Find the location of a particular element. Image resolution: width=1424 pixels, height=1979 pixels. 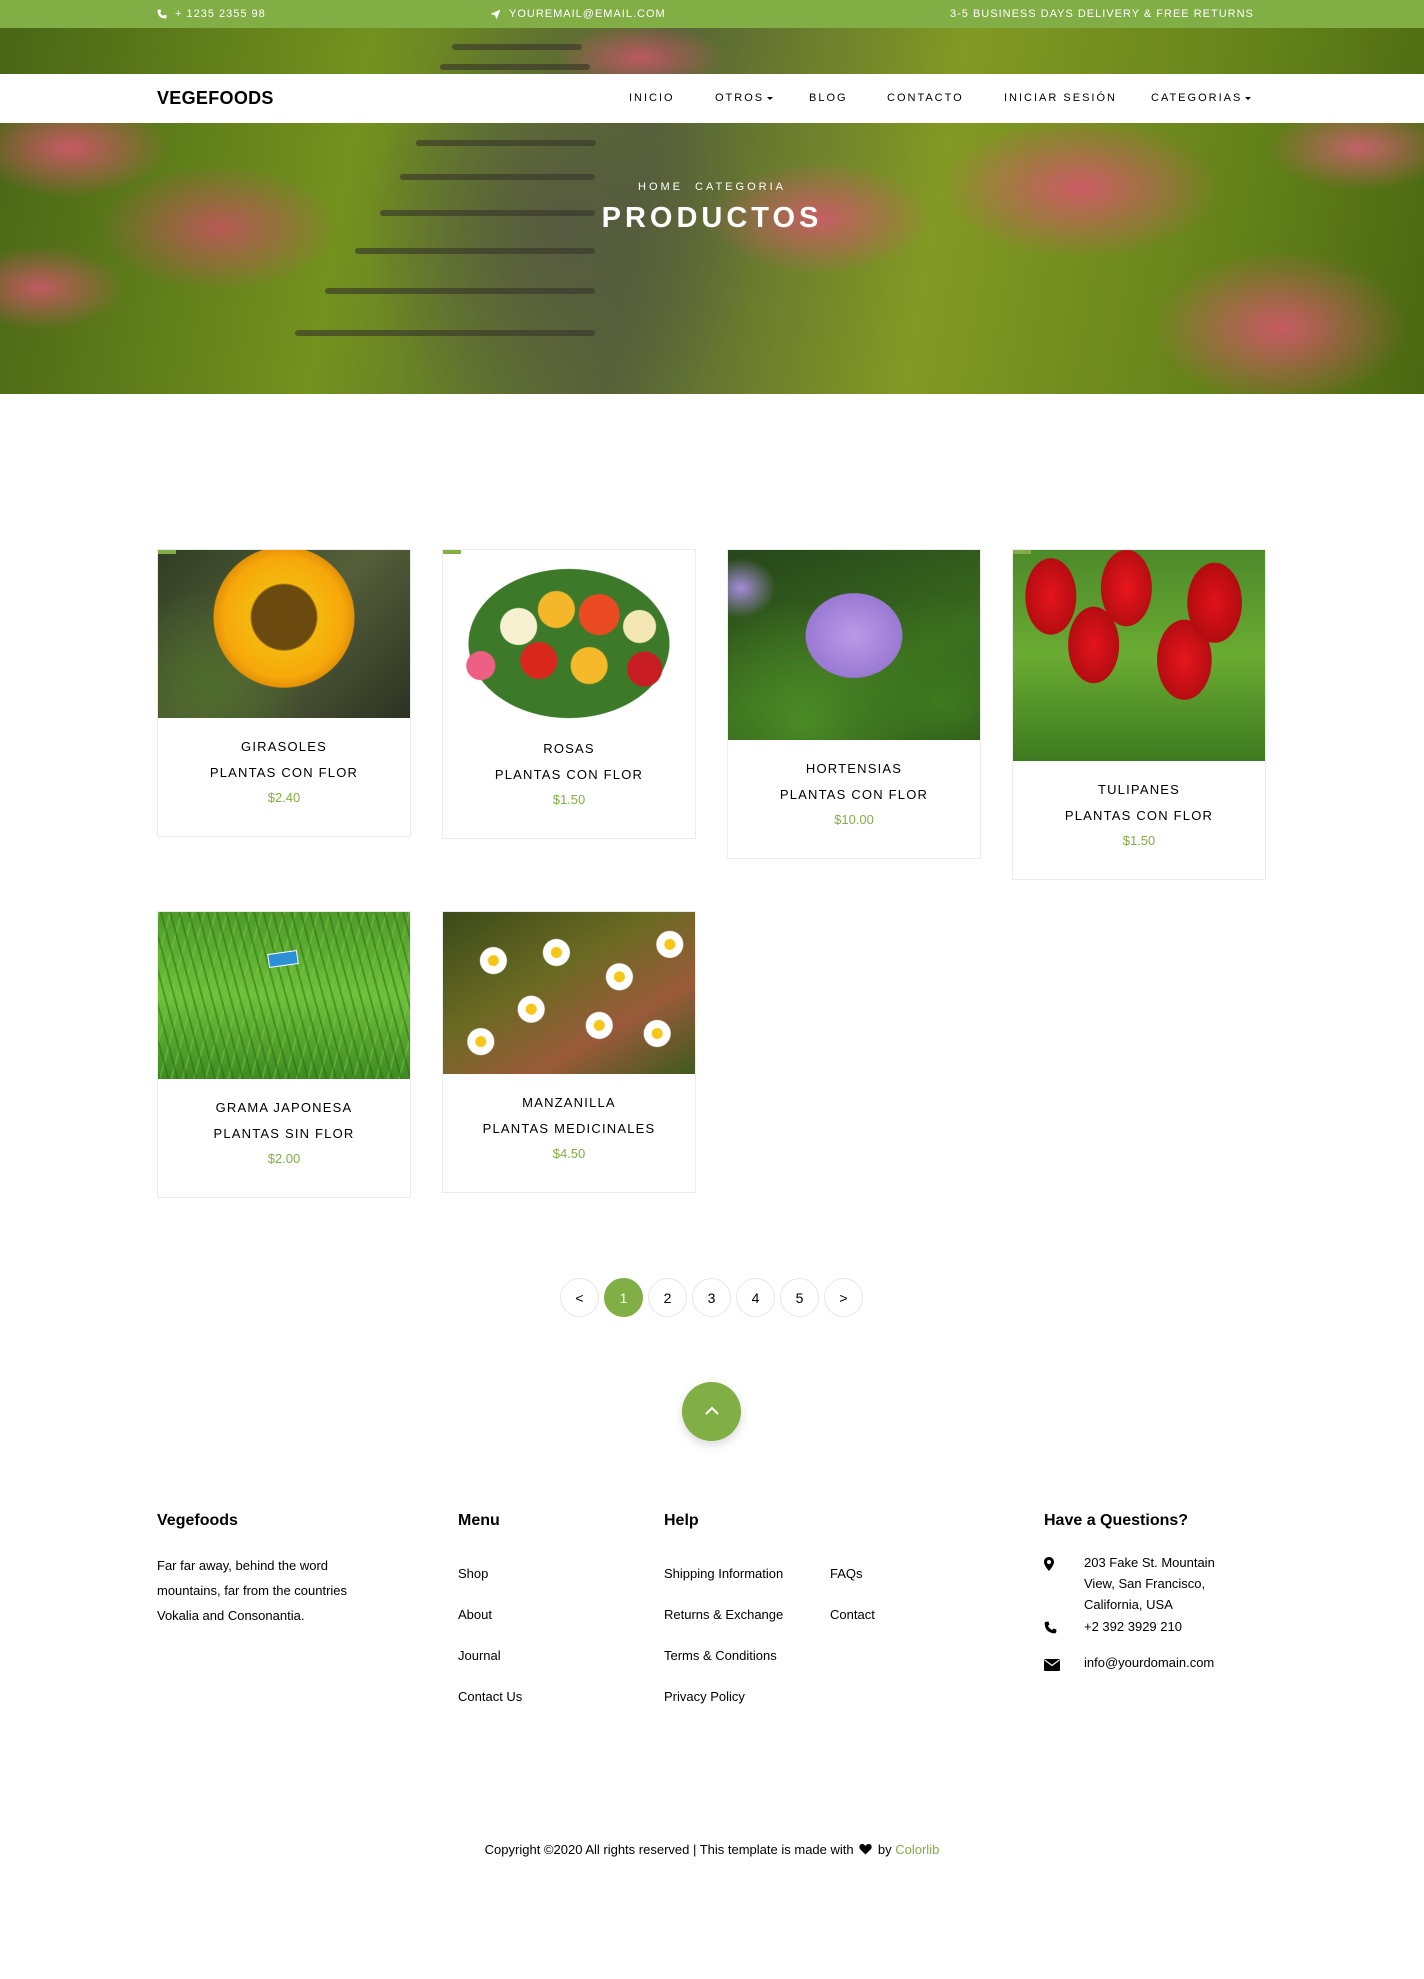

product-price: $2.40 is located at coordinates (284, 797).